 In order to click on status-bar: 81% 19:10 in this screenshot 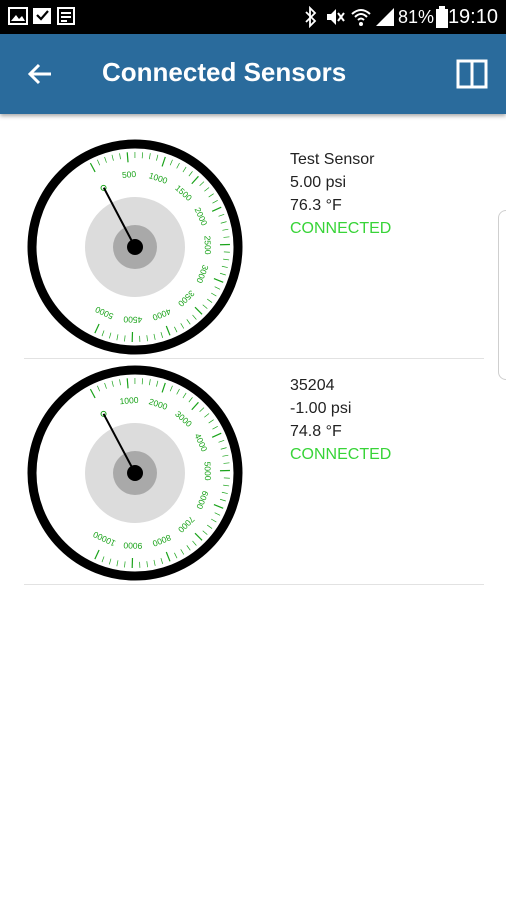, I will do `click(253, 17)`.